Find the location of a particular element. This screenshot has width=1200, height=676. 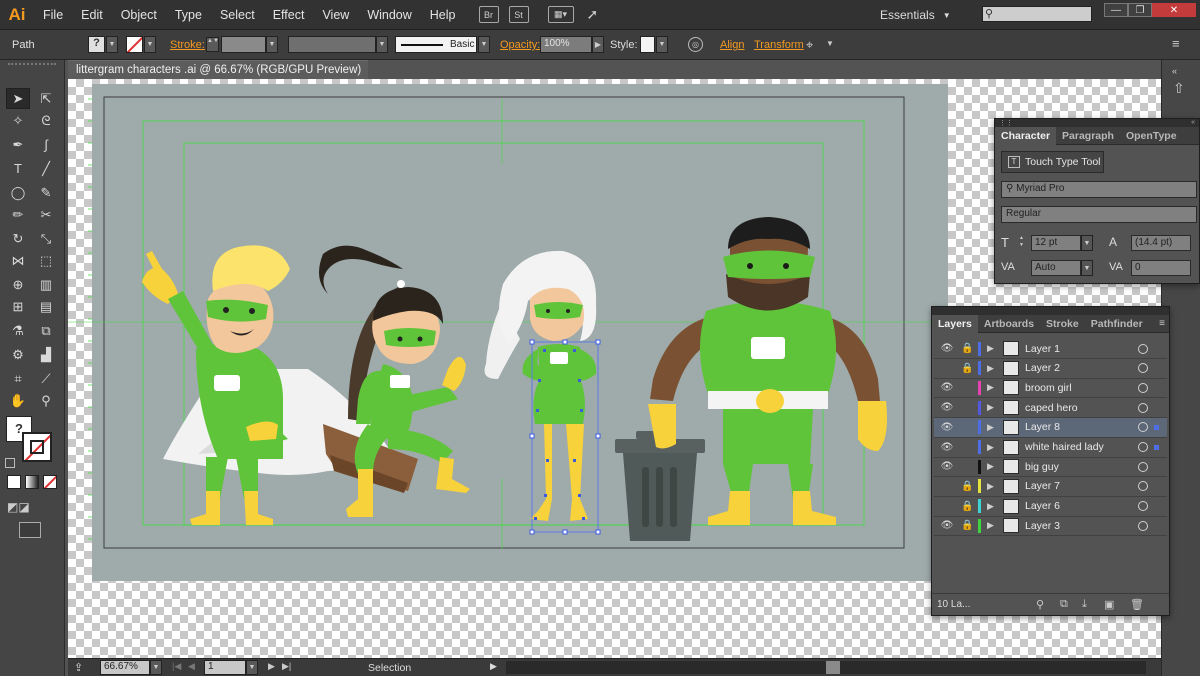

clipping-mask-icon: ⧉ is located at coordinates (1064, 604).